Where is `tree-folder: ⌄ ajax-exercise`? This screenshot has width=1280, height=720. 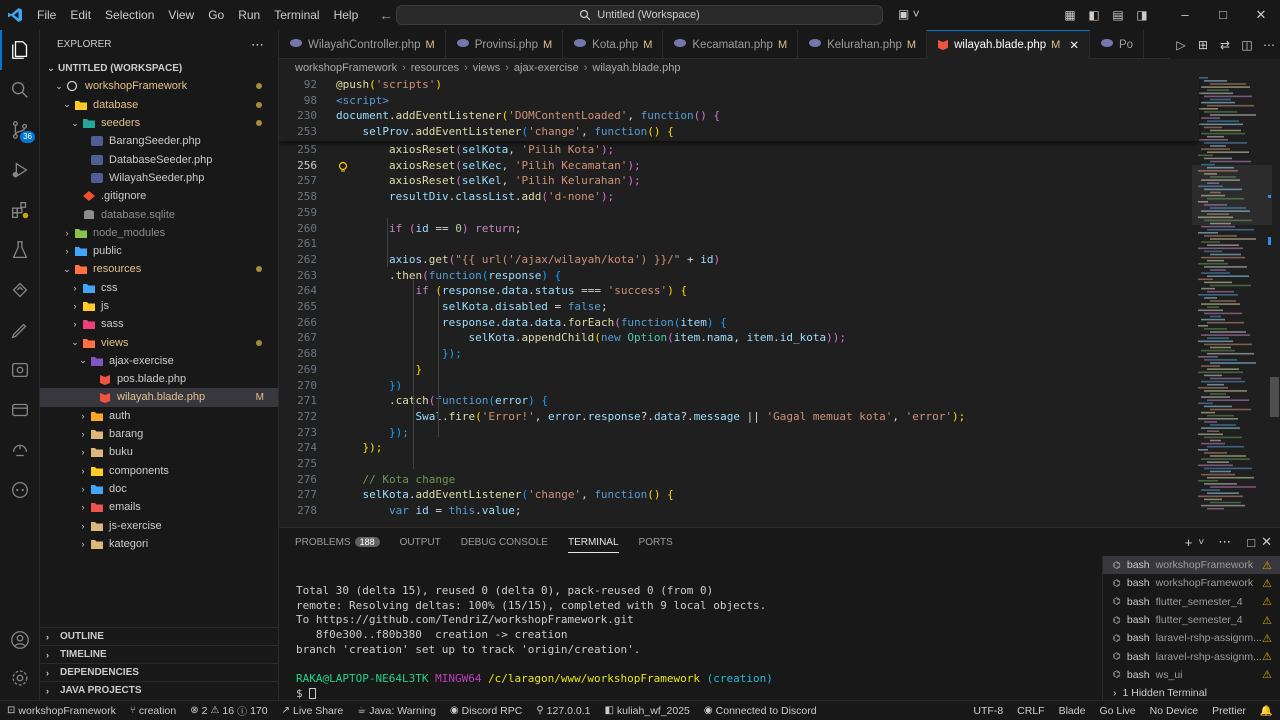 tree-folder: ⌄ ajax-exercise is located at coordinates (159, 361).